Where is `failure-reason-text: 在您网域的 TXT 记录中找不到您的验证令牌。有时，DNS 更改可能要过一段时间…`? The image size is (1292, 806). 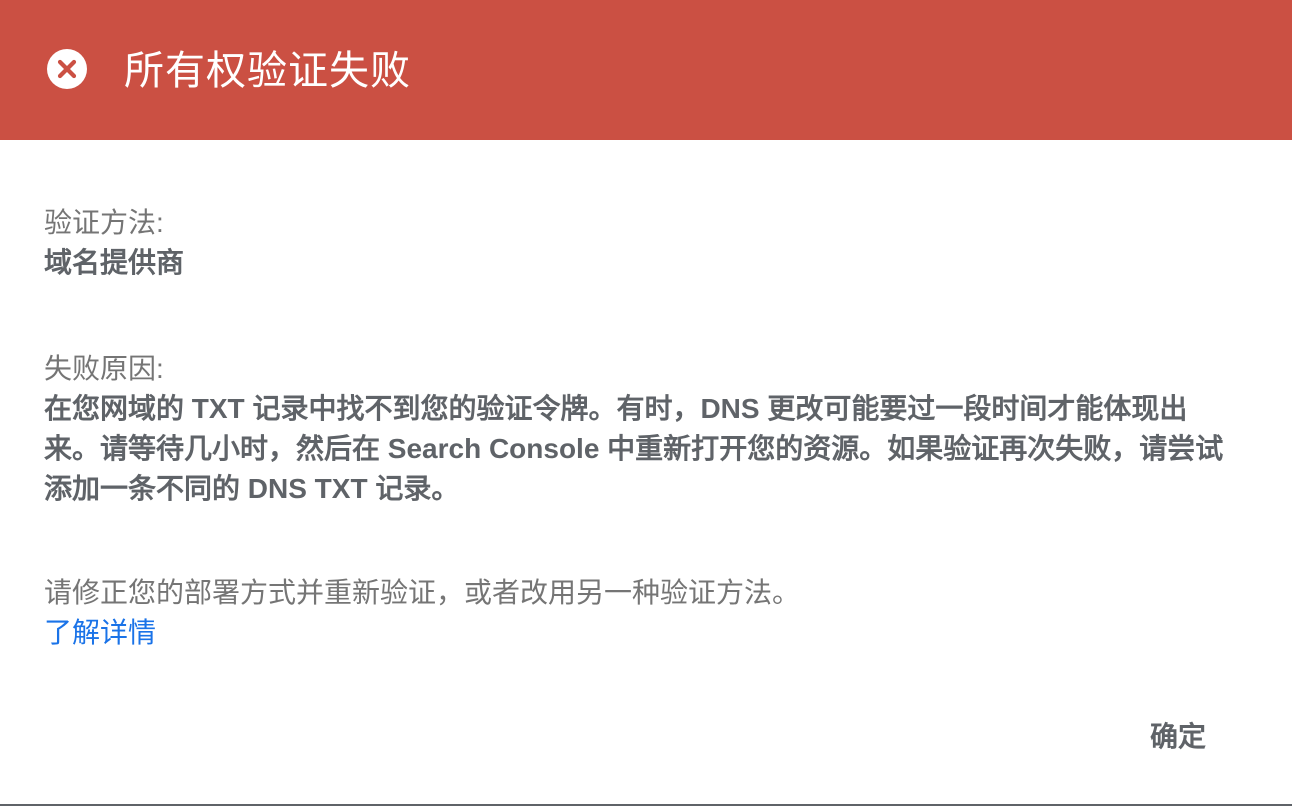
failure-reason-text: 在您网域的 TXT 记录中找不到您的验证令牌。有时，DNS 更改可能要过一段时间… is located at coordinates (634, 448).